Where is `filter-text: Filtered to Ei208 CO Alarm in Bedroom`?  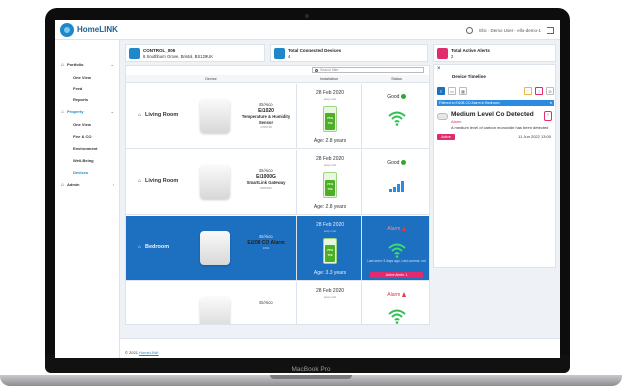 filter-text: Filtered to Ei208 CO Alarm in Bedroom is located at coordinates (469, 103).